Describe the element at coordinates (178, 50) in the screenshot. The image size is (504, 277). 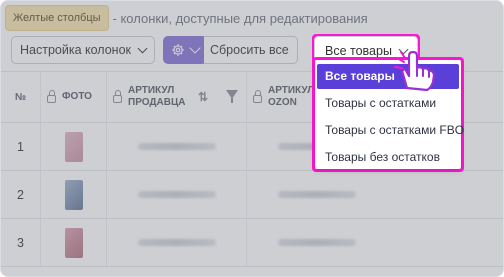
I see `gear-icon` at that location.